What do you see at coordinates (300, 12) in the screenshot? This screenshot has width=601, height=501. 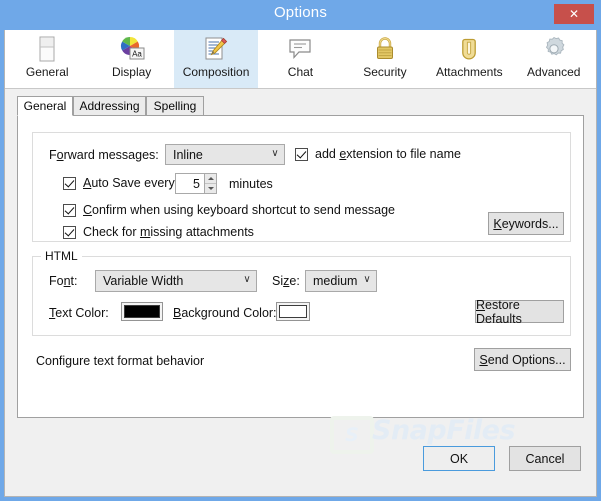 I see `page-title: Options` at bounding box center [300, 12].